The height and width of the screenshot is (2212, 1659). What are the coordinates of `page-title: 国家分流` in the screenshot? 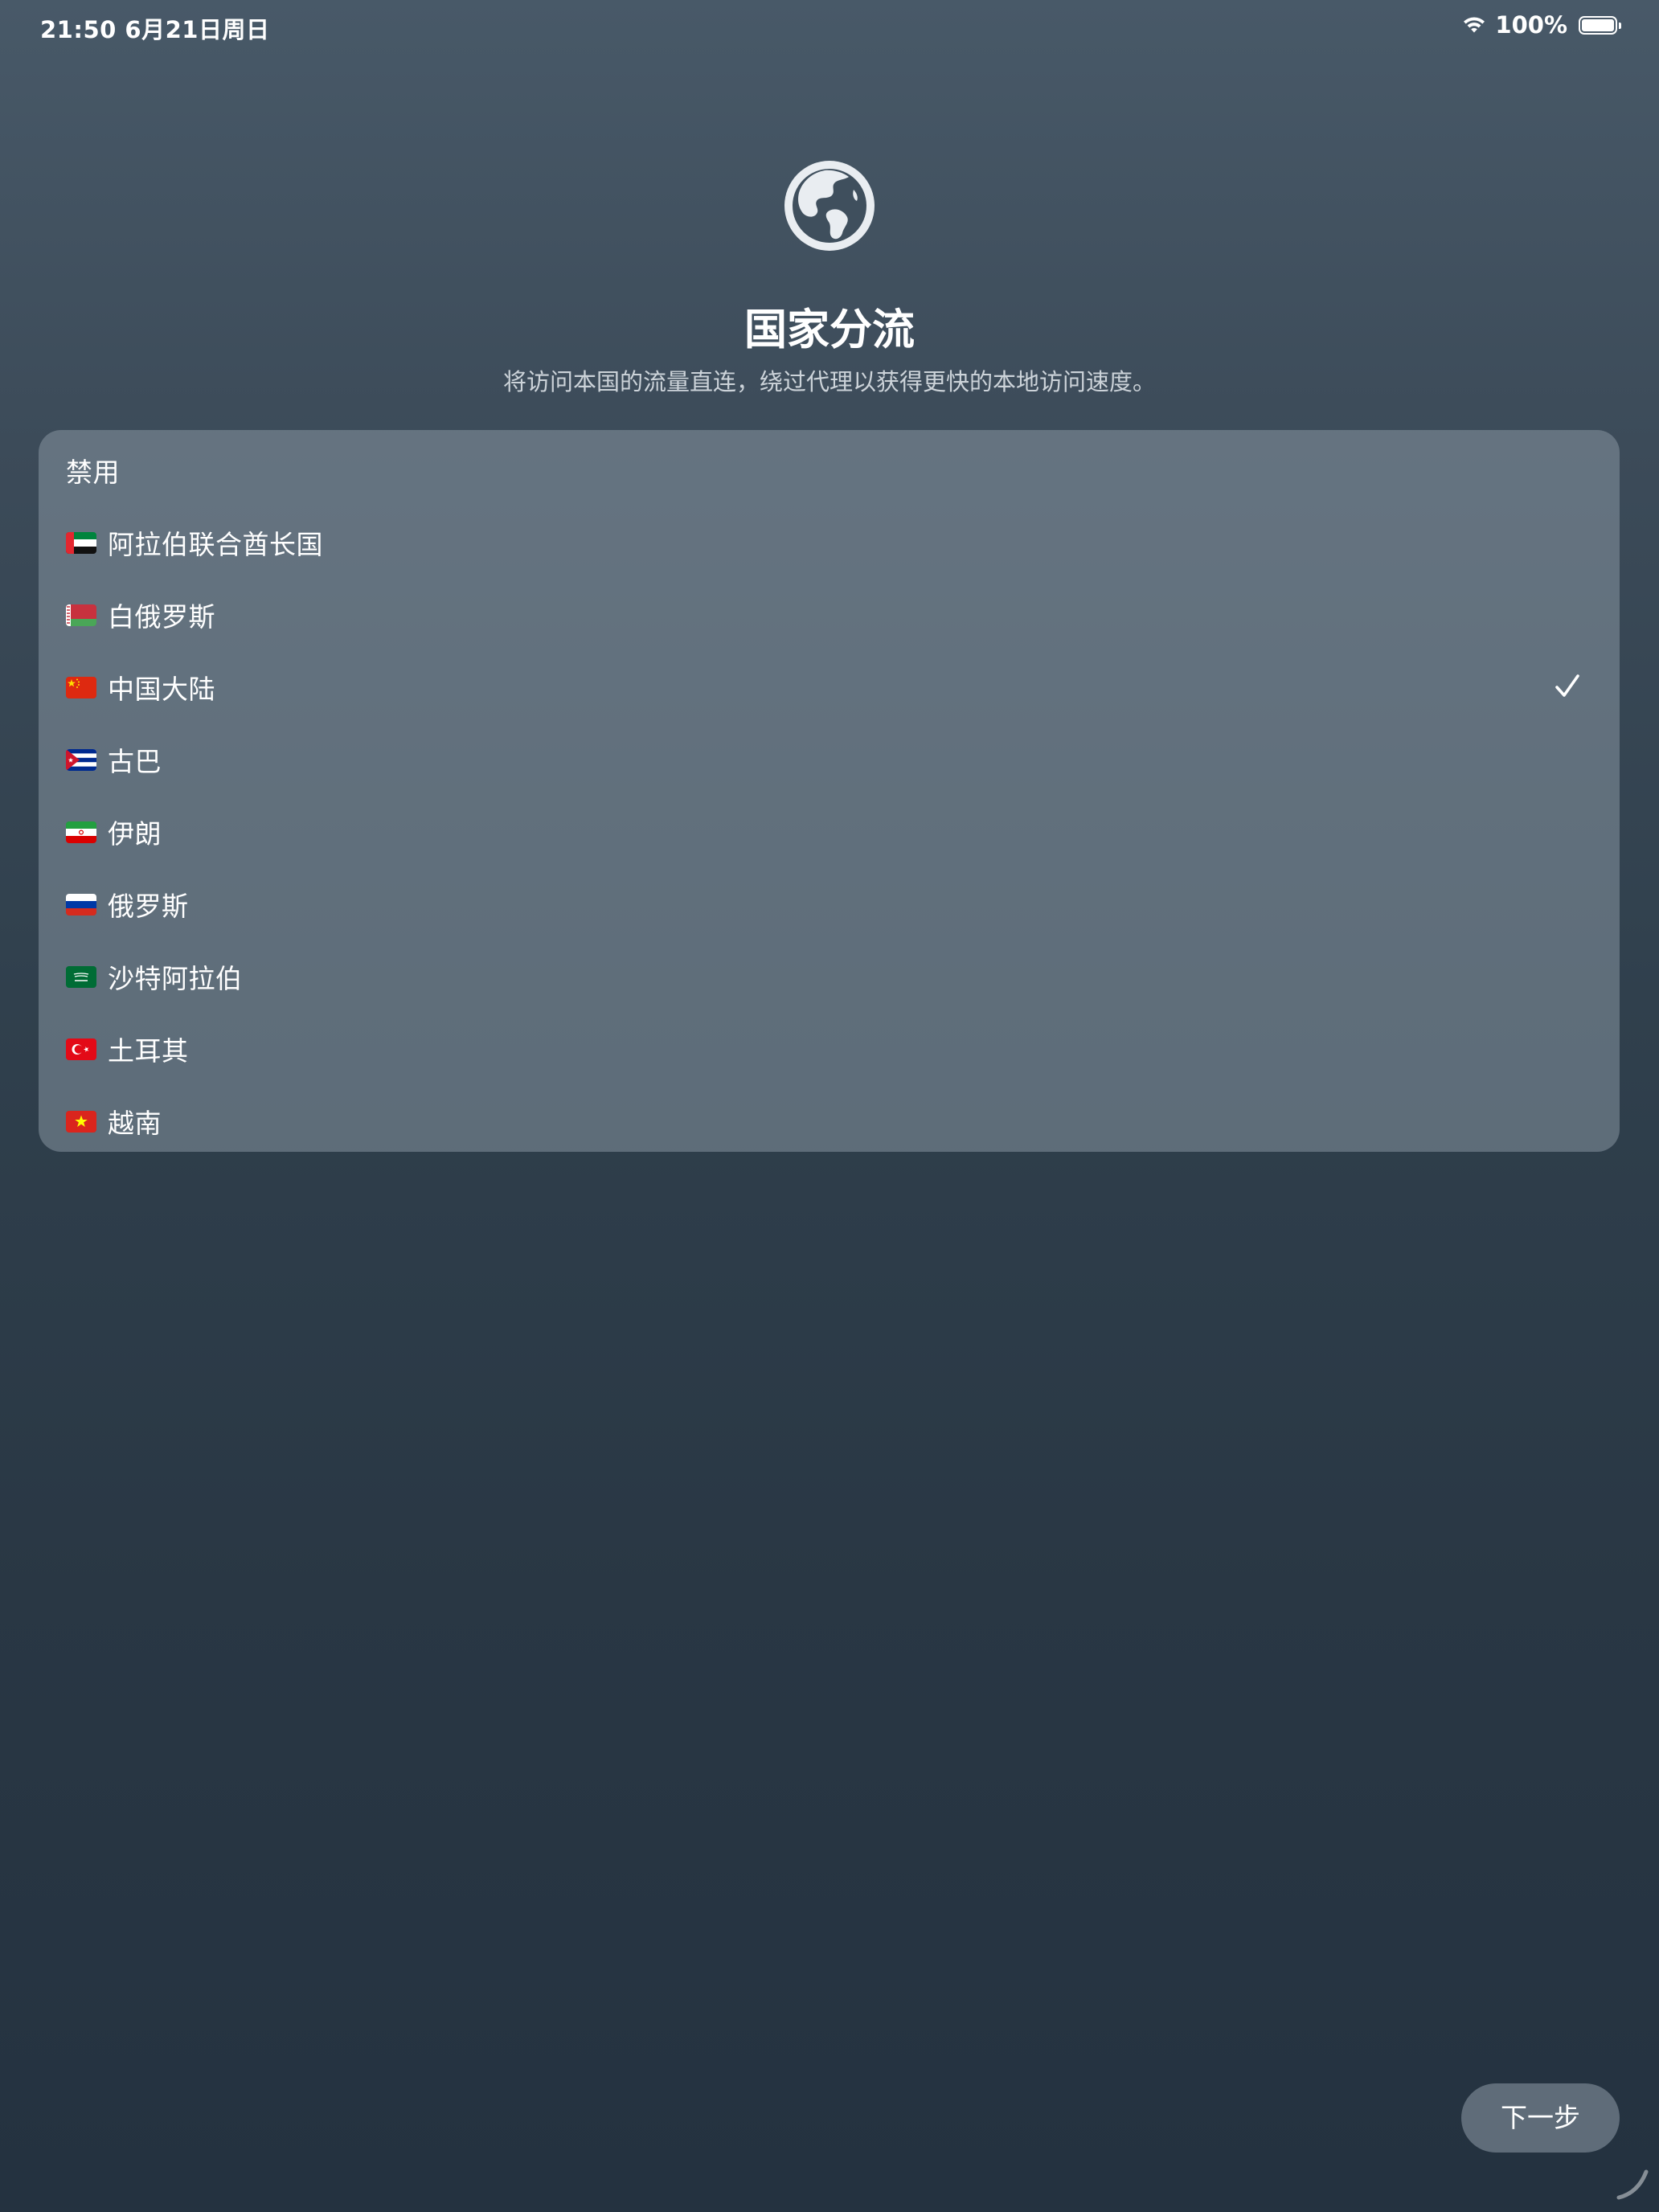 It's located at (829, 329).